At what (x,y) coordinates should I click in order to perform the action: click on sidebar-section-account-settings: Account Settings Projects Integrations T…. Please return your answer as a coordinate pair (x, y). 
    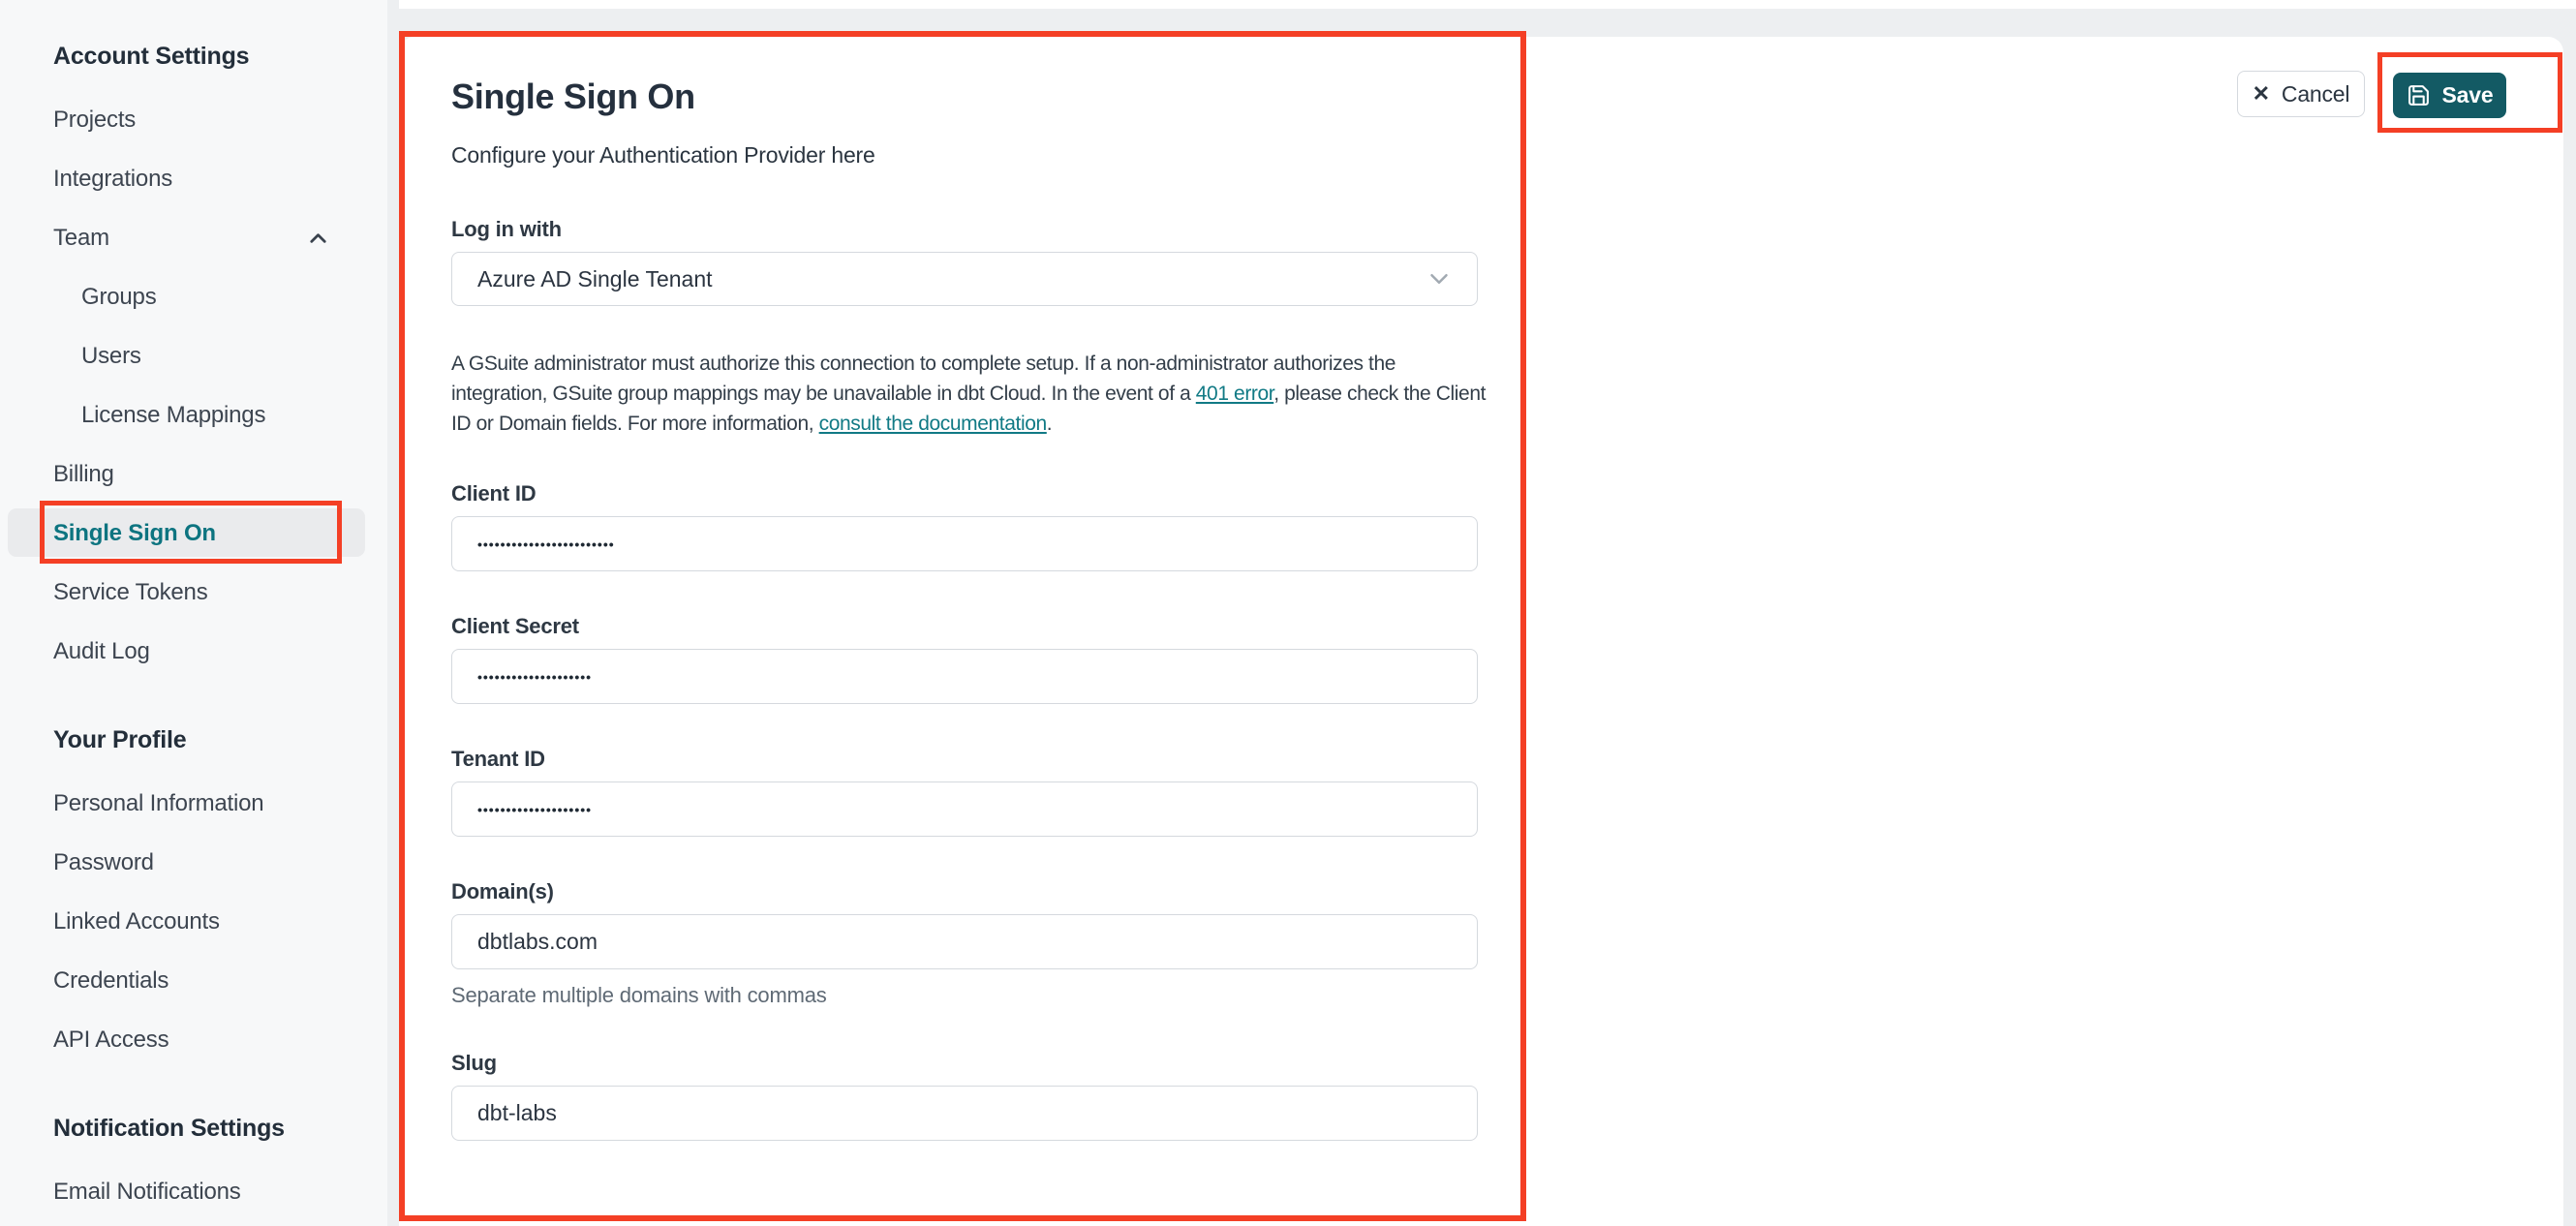
    Looking at the image, I should click on (193, 361).